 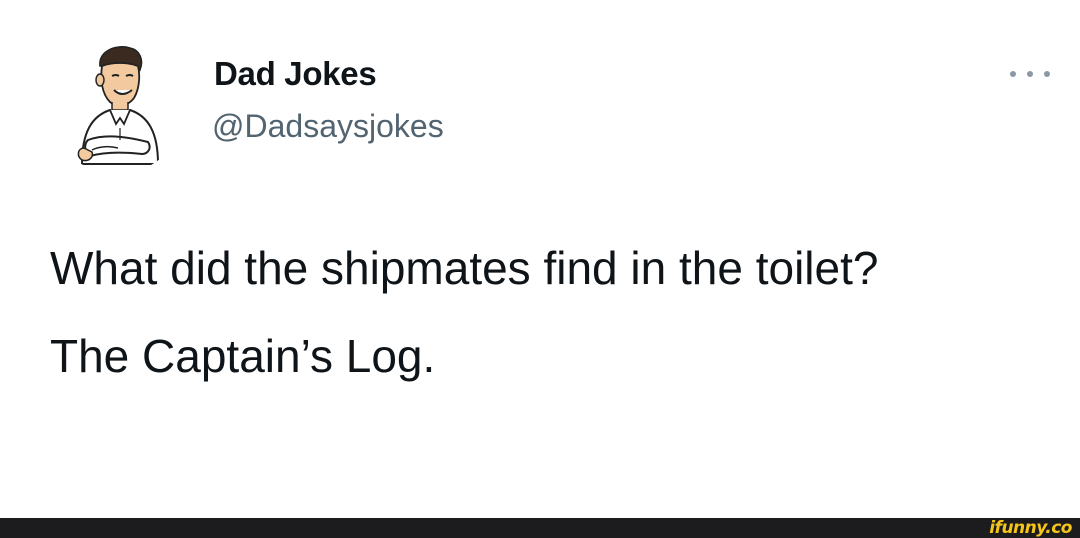 What do you see at coordinates (1030, 528) in the screenshot?
I see `ifunny-watermark: ifunny.co` at bounding box center [1030, 528].